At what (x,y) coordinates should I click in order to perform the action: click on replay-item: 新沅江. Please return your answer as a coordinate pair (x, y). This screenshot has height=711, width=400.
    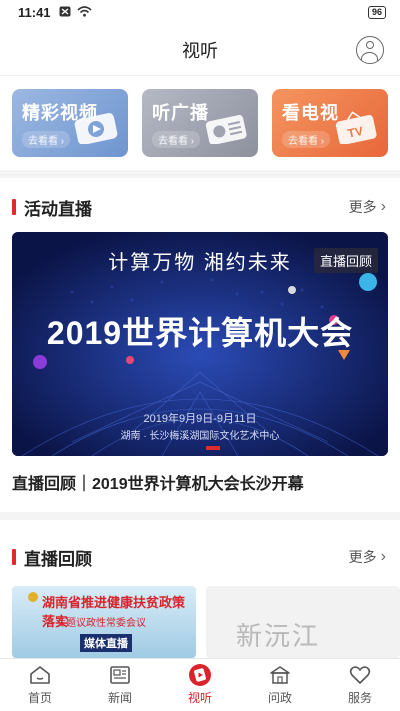
    Looking at the image, I should click on (303, 622).